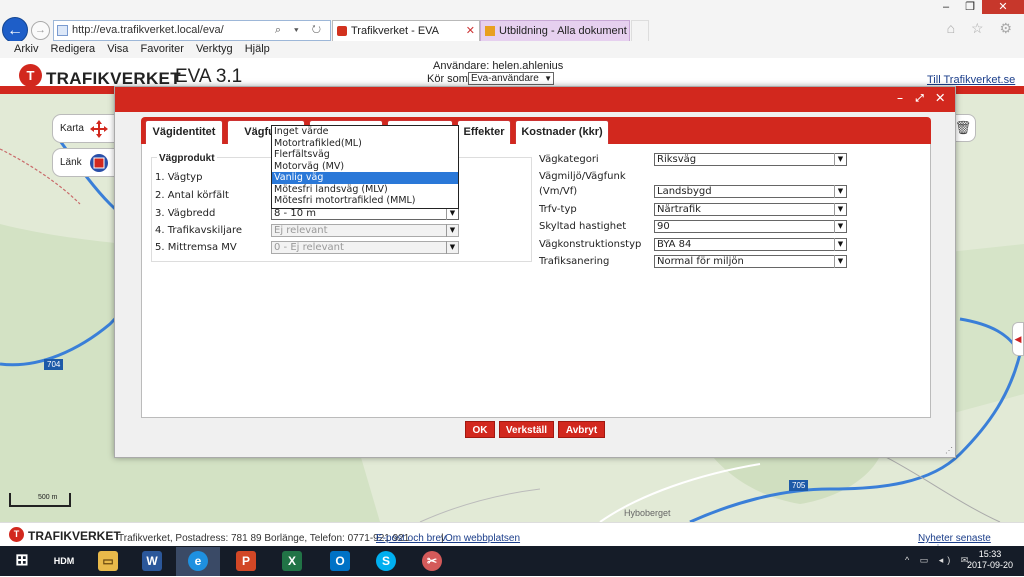 The height and width of the screenshot is (577, 1024). I want to click on trafikverket-favicon, so click(342, 31).